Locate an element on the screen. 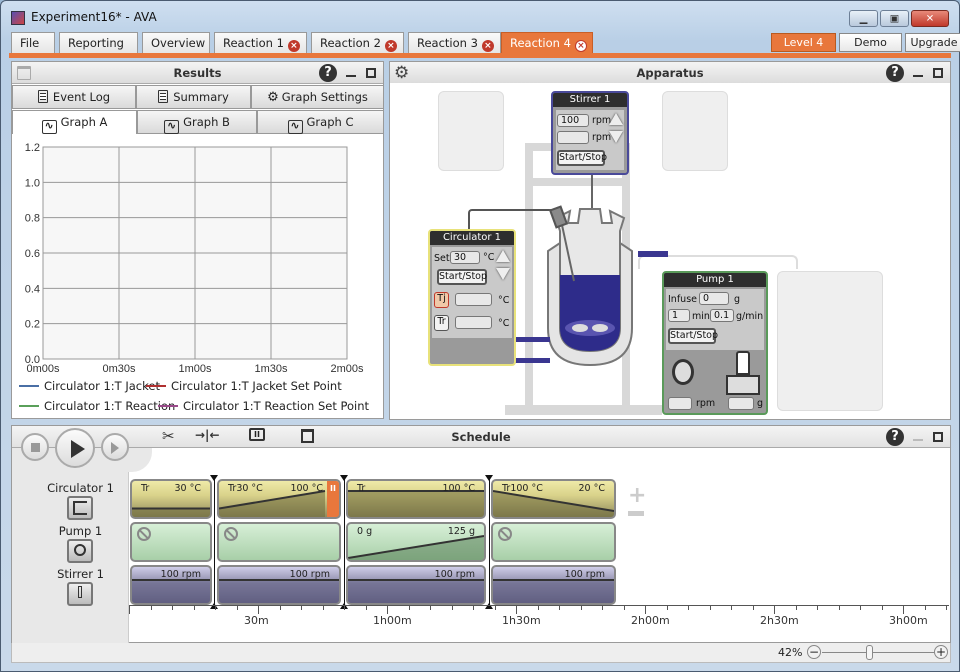 This screenshot has width=960, height=672. infuse-amount-input: 0 is located at coordinates (714, 298).